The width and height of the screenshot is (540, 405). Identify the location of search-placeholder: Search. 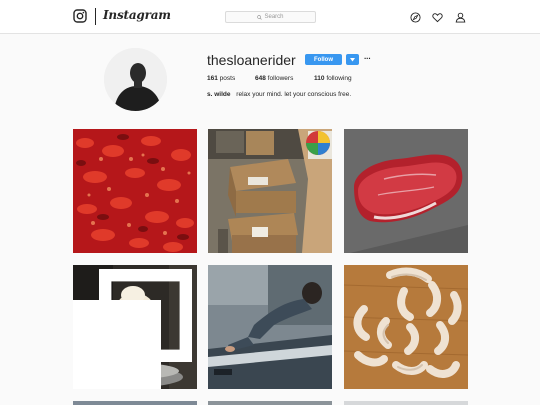
(274, 17).